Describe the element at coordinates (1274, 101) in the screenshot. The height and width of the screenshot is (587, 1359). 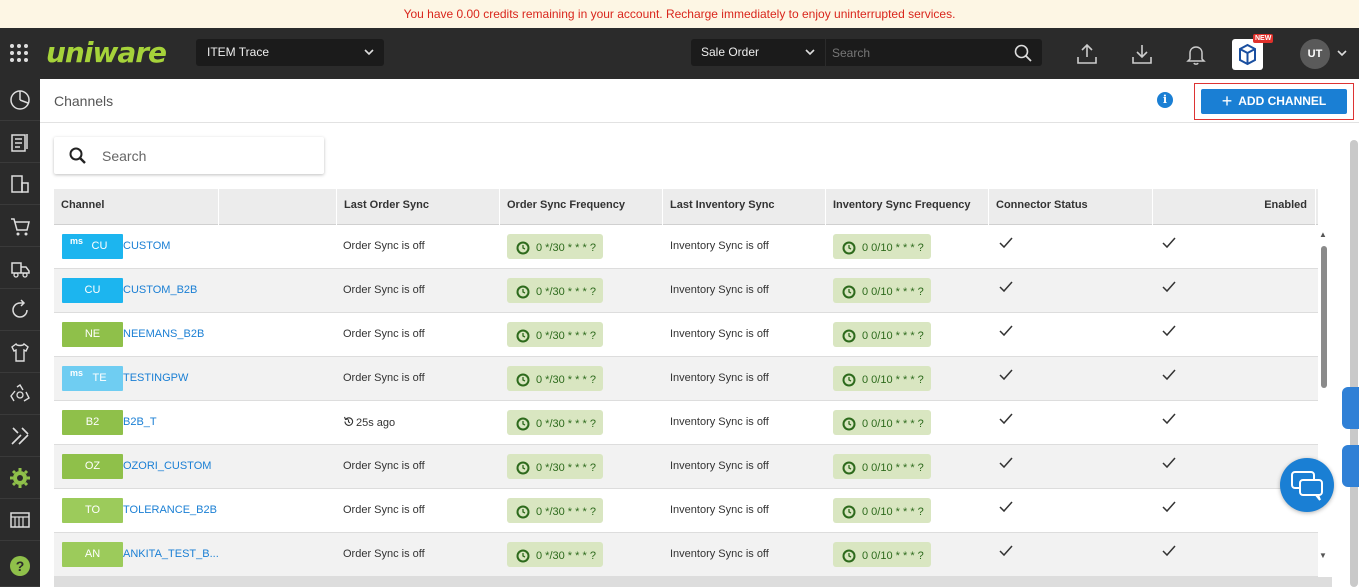
I see `add-channel-button: + ADD CHANNEL` at that location.